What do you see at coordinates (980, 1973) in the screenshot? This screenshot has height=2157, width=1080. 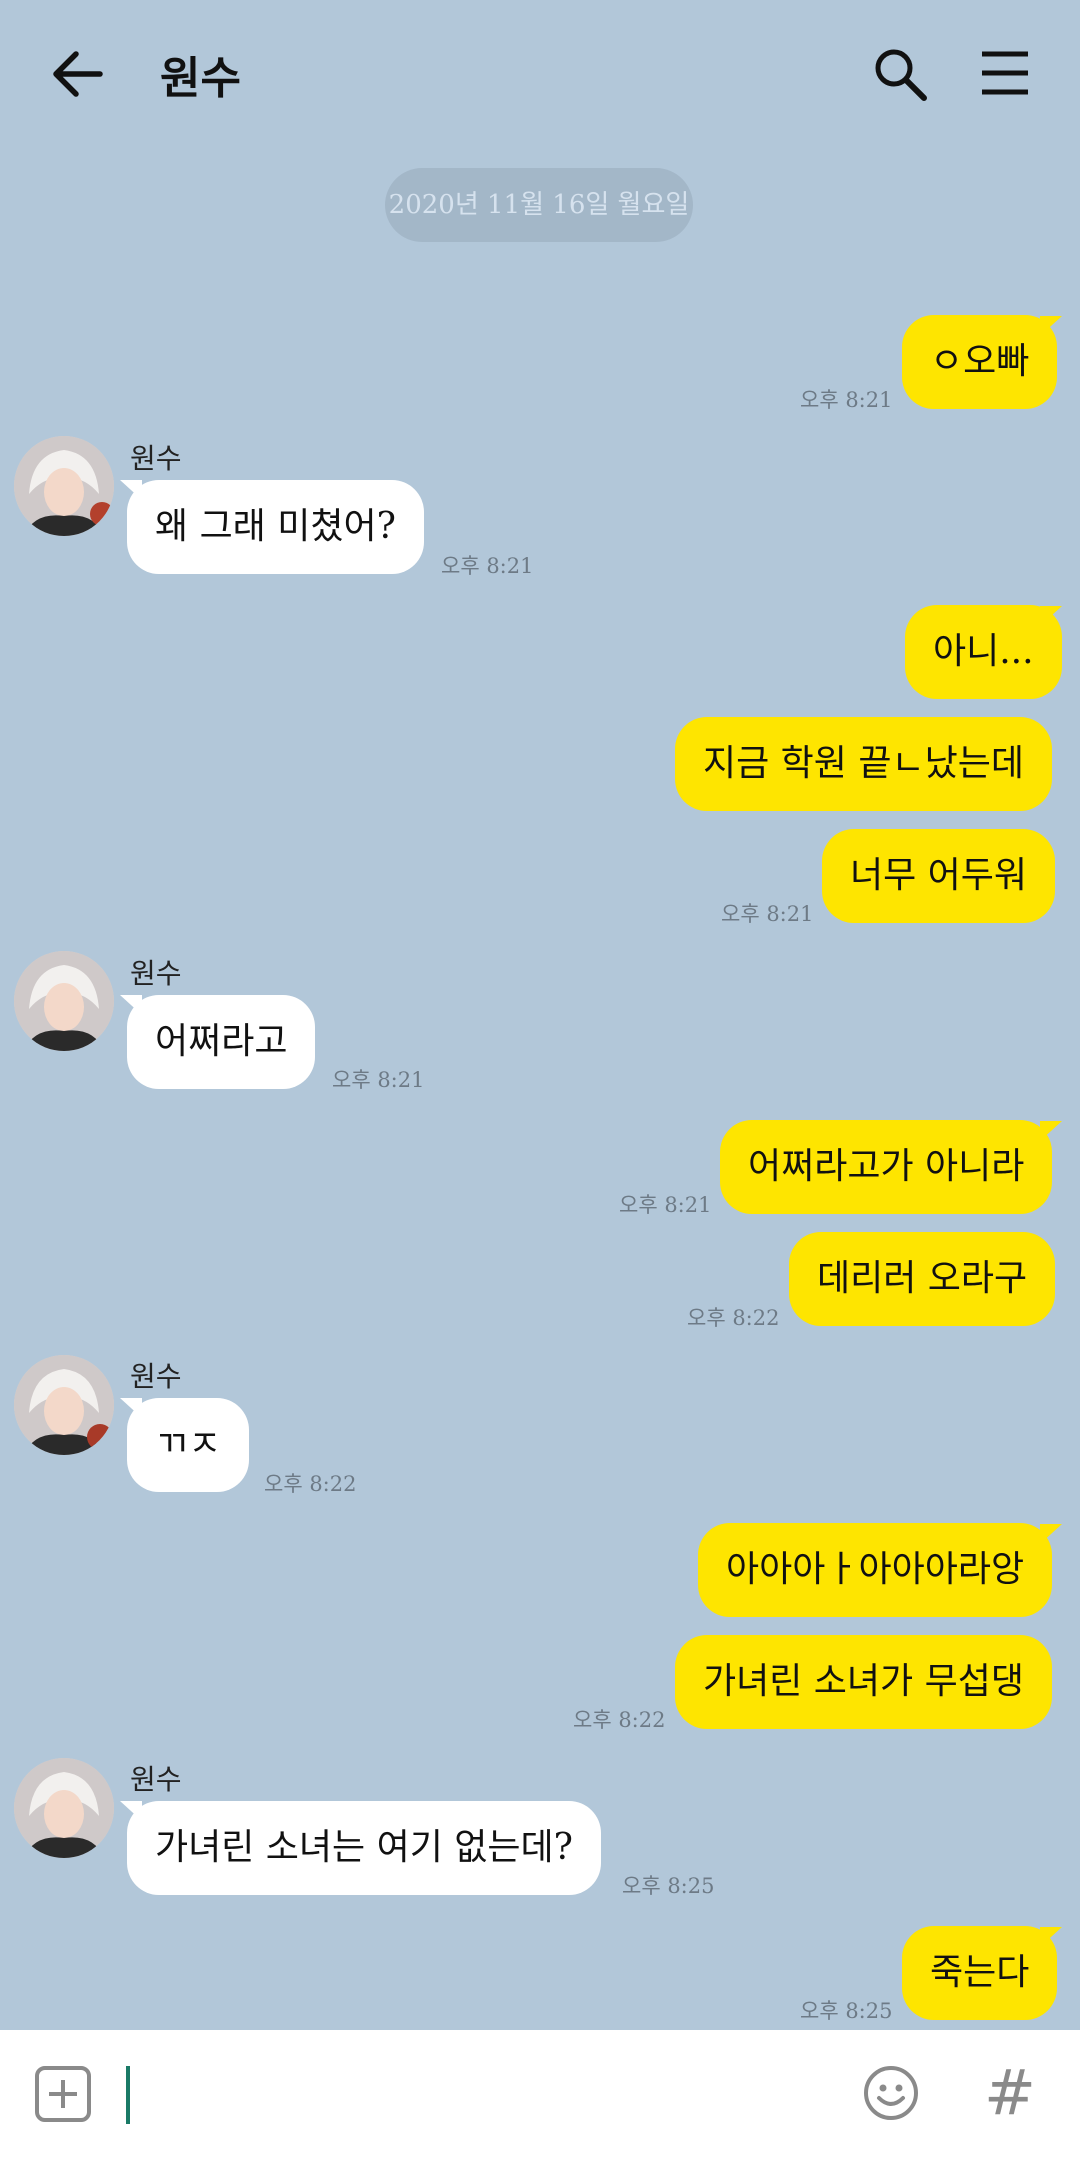 I see `my-message-bubble: 죽는다` at bounding box center [980, 1973].